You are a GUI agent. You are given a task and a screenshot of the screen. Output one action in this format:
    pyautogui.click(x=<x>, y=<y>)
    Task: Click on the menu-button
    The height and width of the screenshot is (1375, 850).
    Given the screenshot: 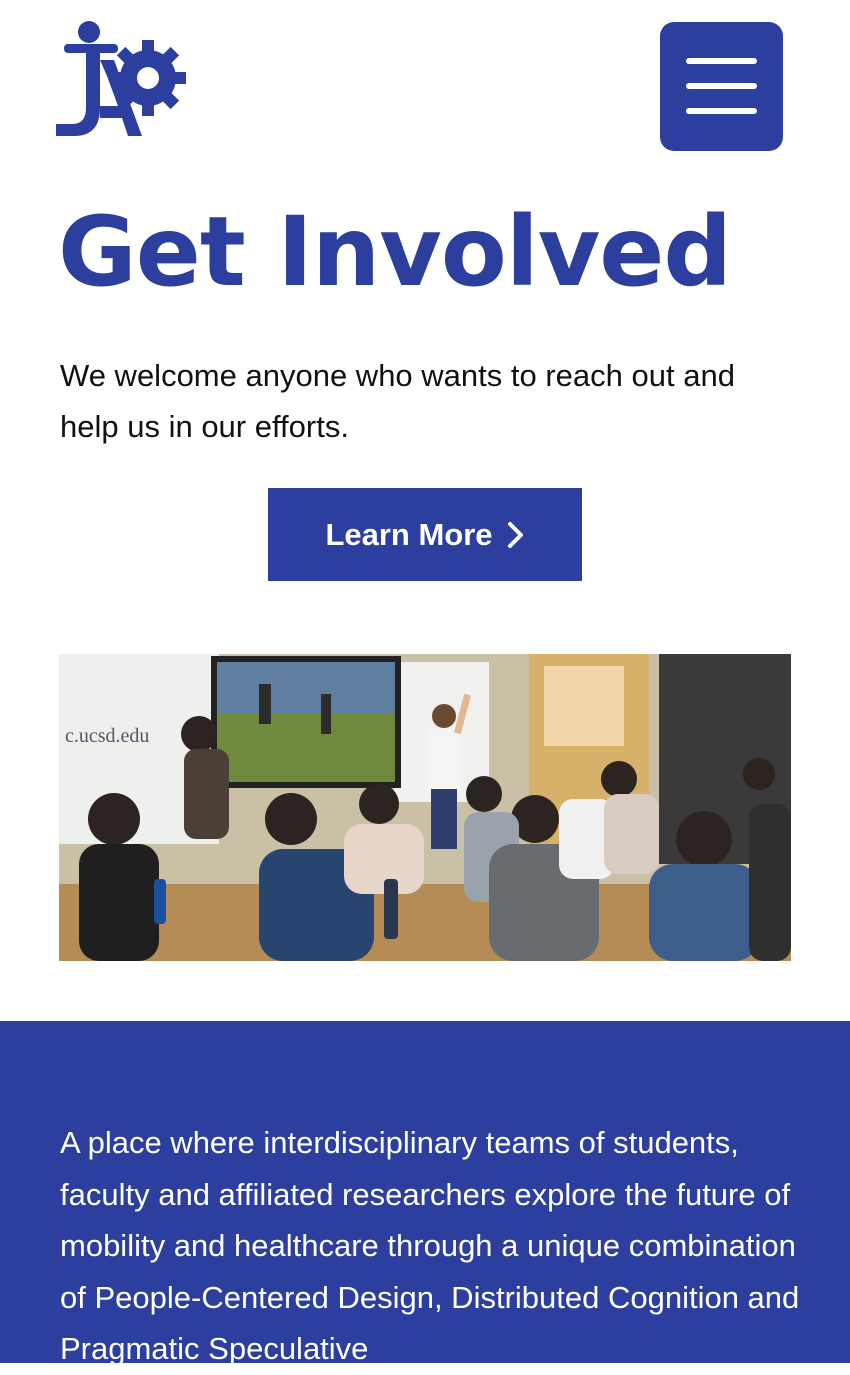 What is the action you would take?
    pyautogui.click(x=721, y=86)
    